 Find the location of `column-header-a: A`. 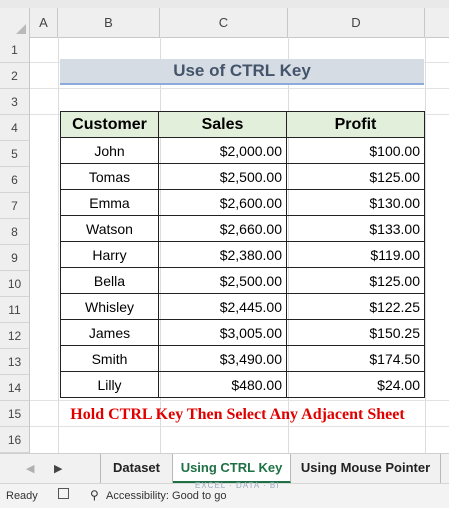

column-header-a: A is located at coordinates (44, 22).